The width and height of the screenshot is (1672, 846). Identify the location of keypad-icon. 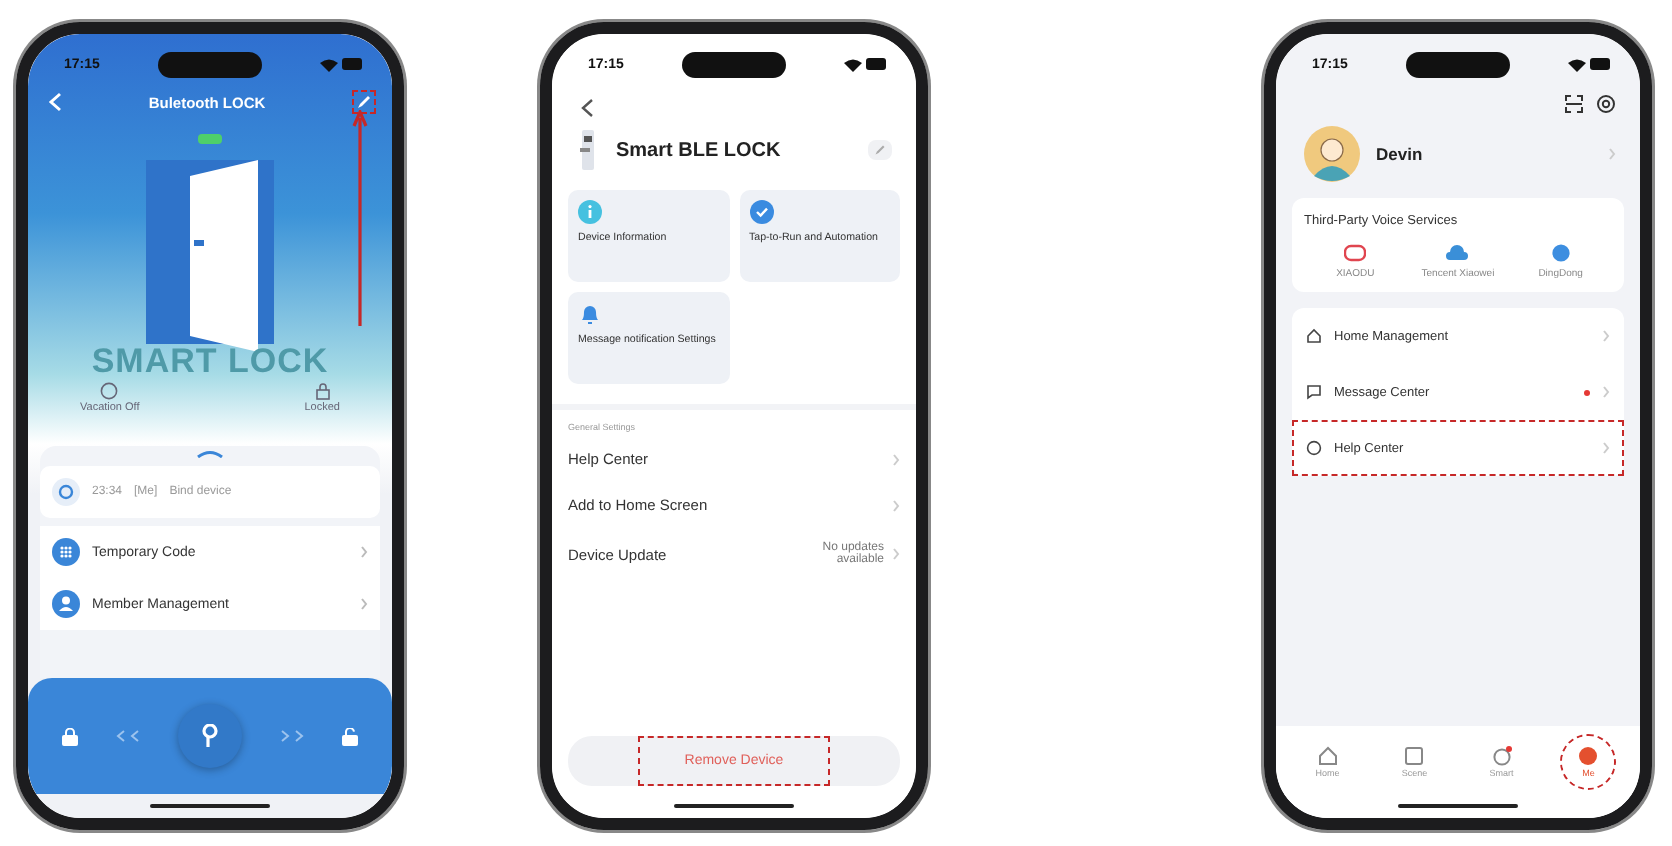
(66, 552).